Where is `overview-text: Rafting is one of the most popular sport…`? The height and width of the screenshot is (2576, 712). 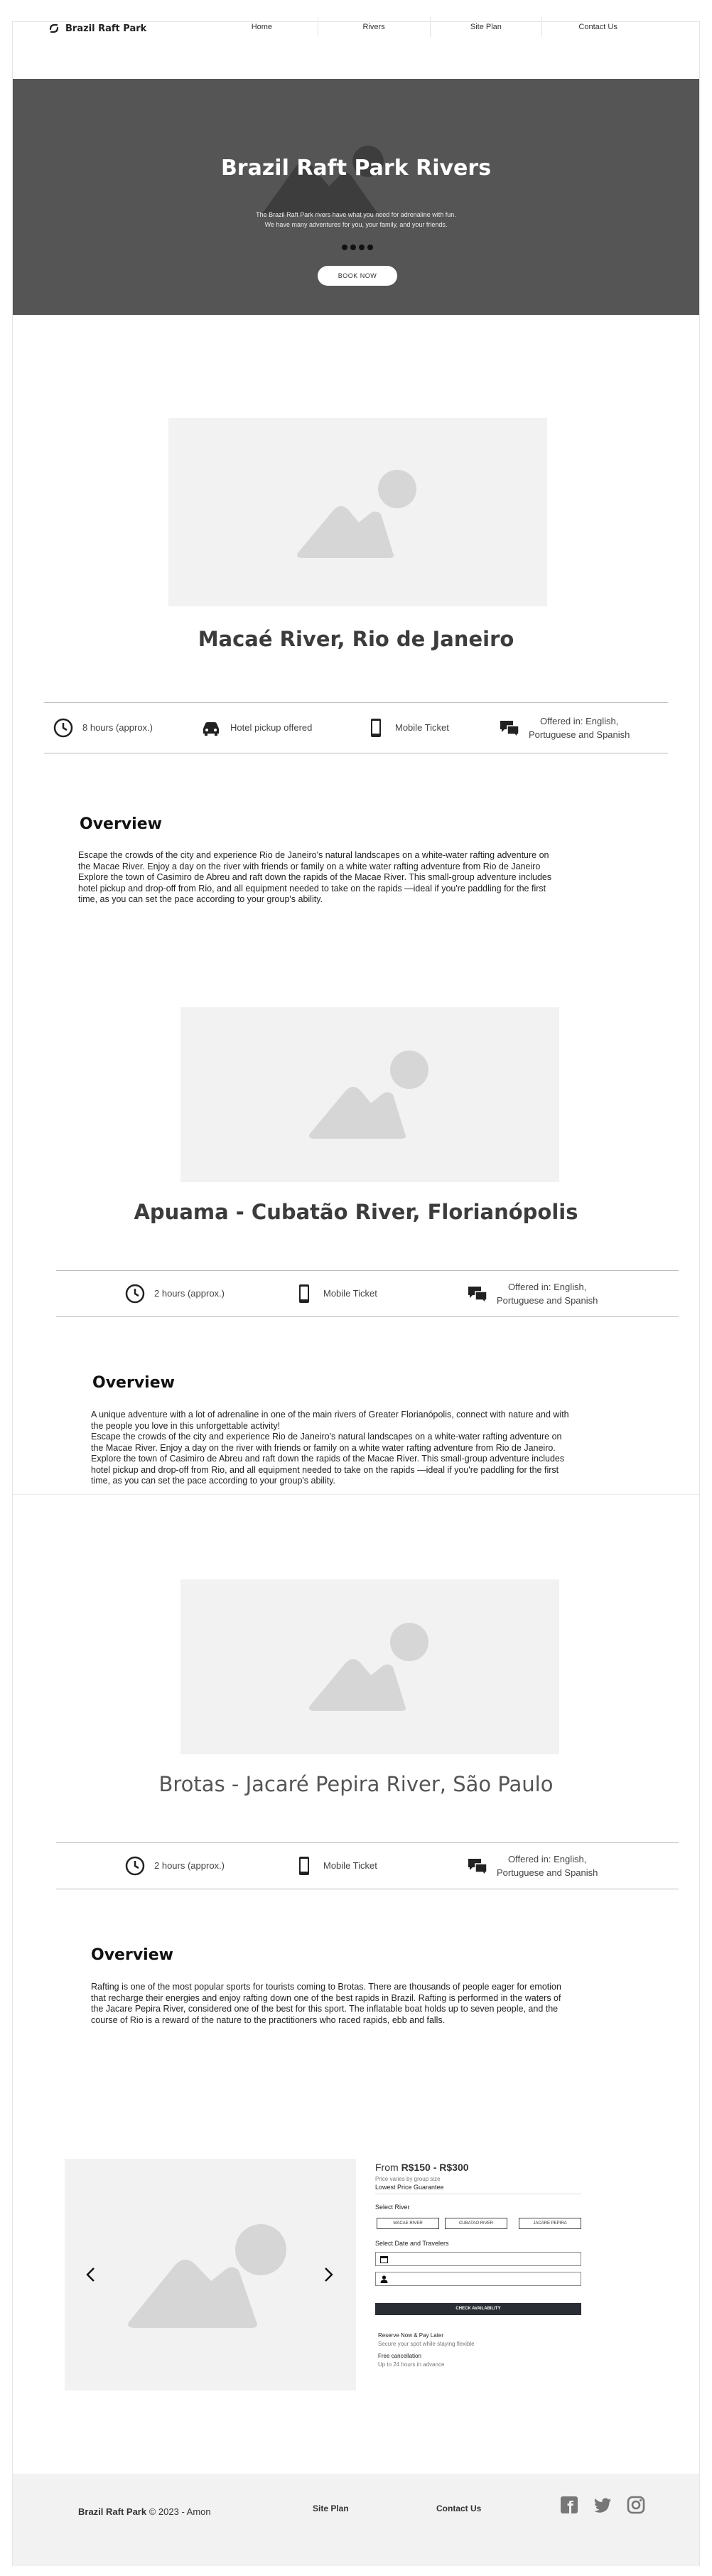 overview-text: Rafting is one of the most popular sport… is located at coordinates (326, 2003).